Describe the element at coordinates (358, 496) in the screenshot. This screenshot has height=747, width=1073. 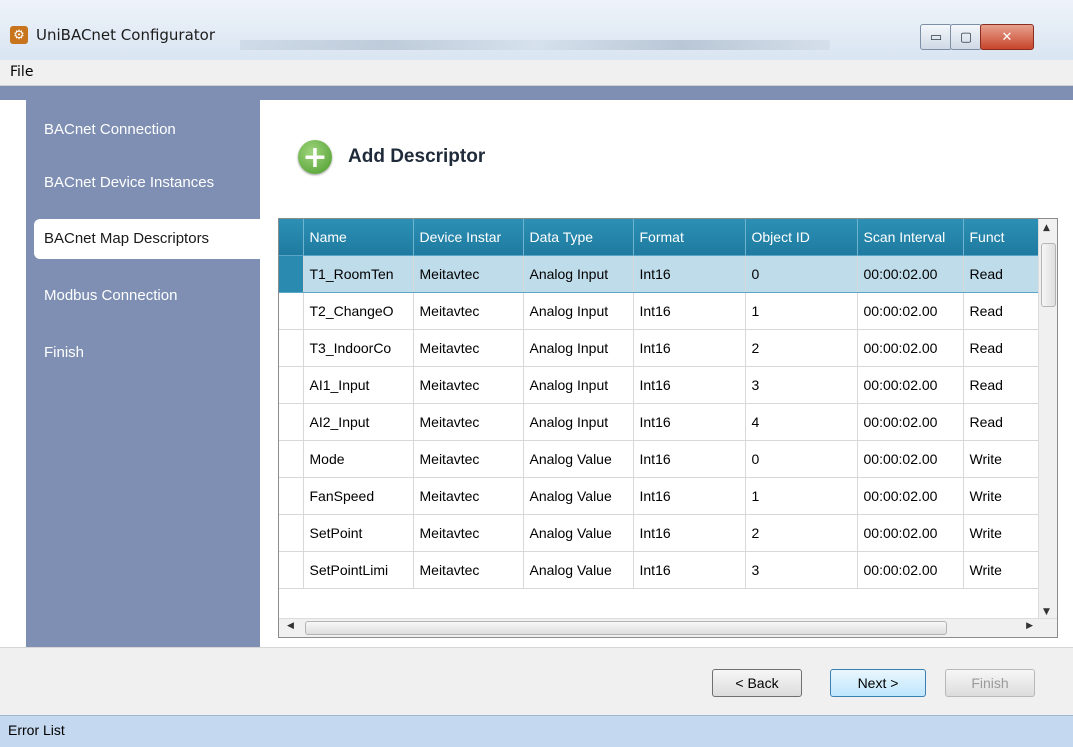
I see `table-cell: FanSpeed` at that location.